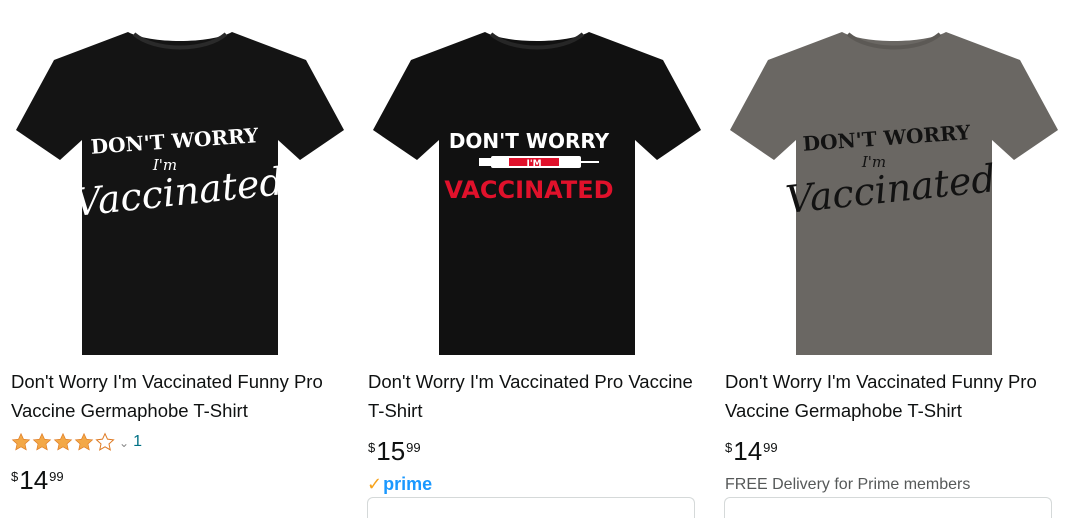 The height and width of the screenshot is (518, 1080). What do you see at coordinates (408, 484) in the screenshot?
I see `prime-label: prime` at bounding box center [408, 484].